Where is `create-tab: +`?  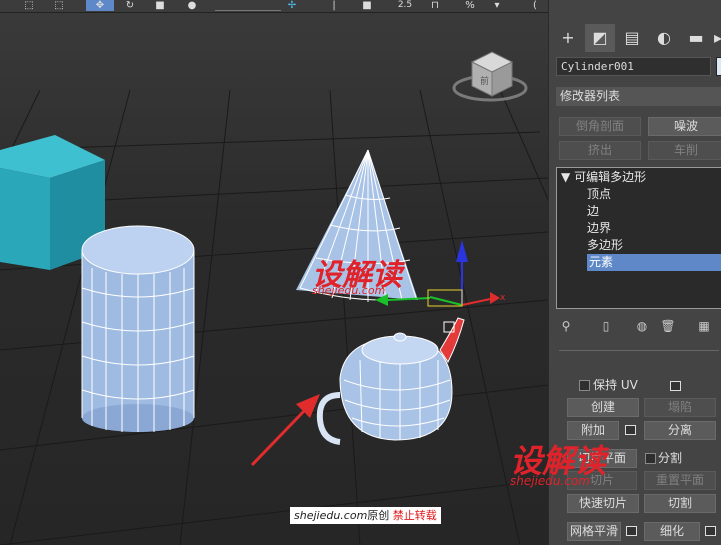 create-tab: + is located at coordinates (568, 38).